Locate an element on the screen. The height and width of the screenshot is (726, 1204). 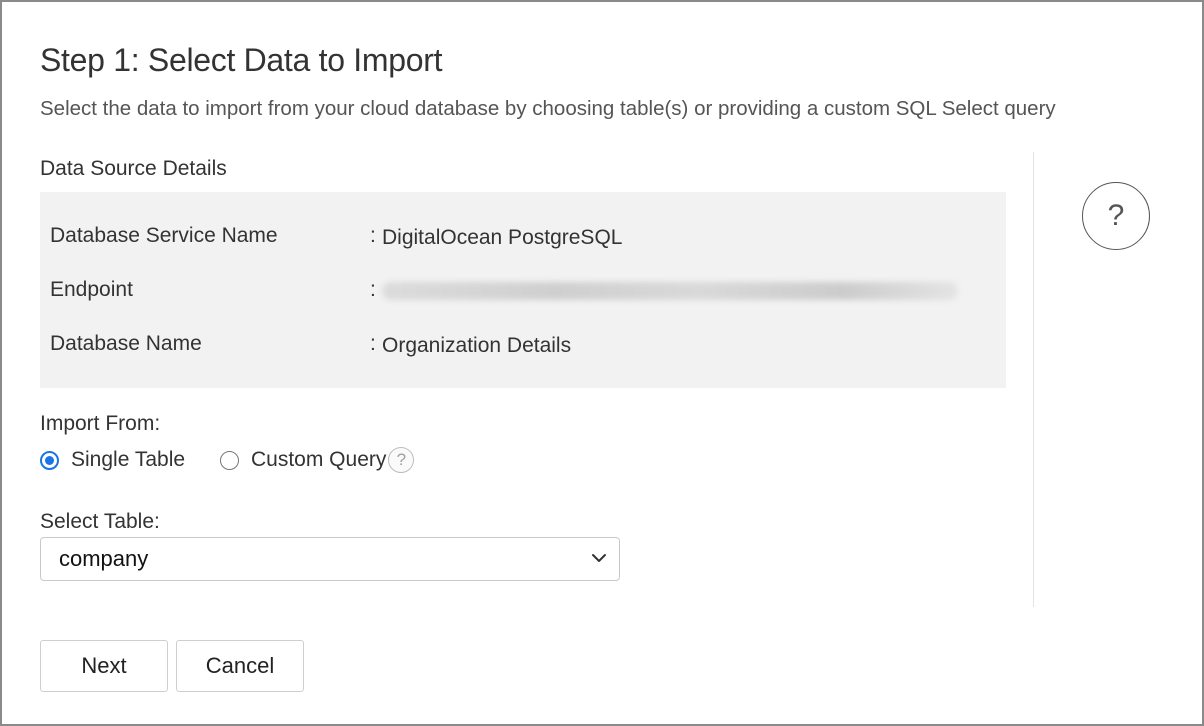
radio-single-table-label: Single Table is located at coordinates (128, 459).